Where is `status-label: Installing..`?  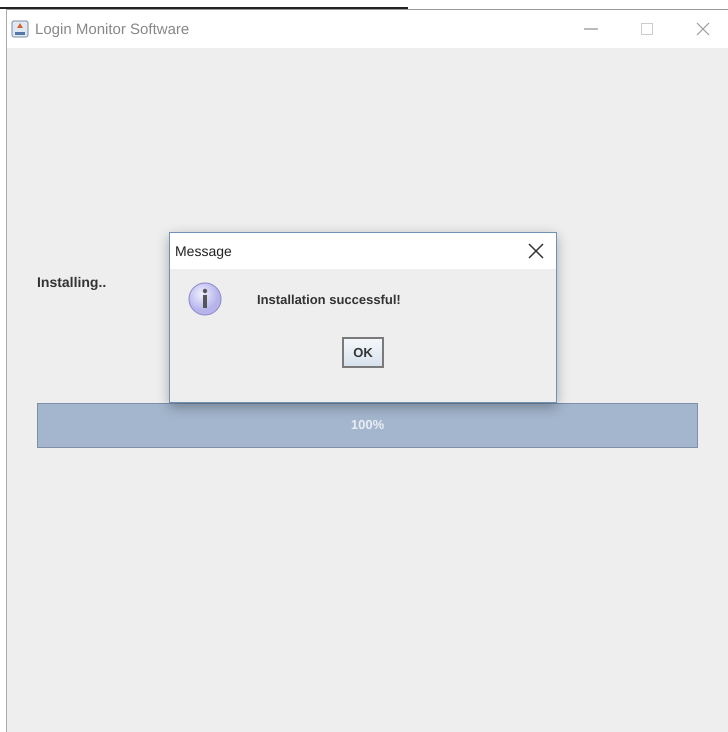
status-label: Installing.. is located at coordinates (71, 282).